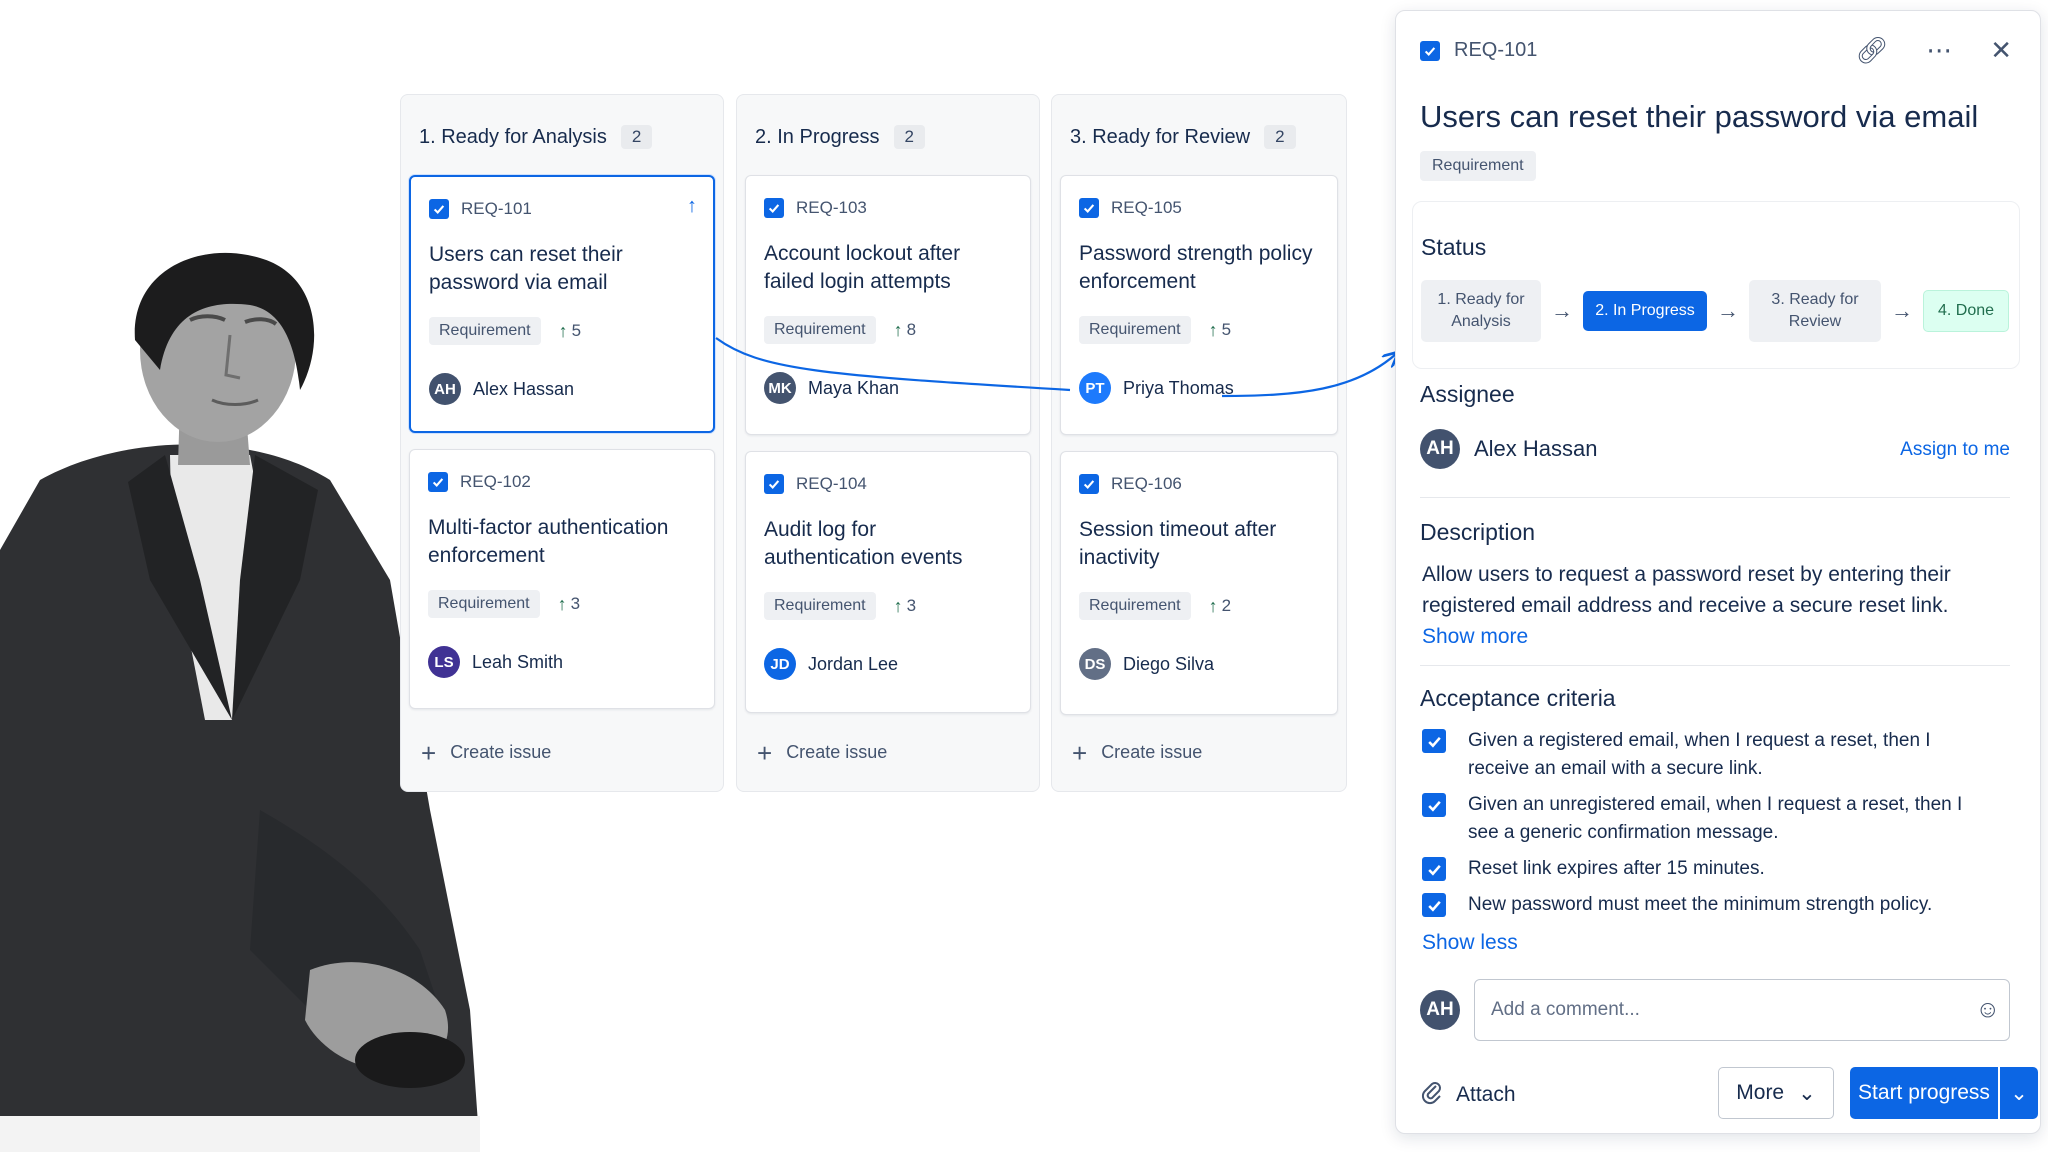 The height and width of the screenshot is (1152, 2048). What do you see at coordinates (1702, 869) in the screenshot?
I see `acceptance-criterion: Reset link expires after 15 minutes.` at bounding box center [1702, 869].